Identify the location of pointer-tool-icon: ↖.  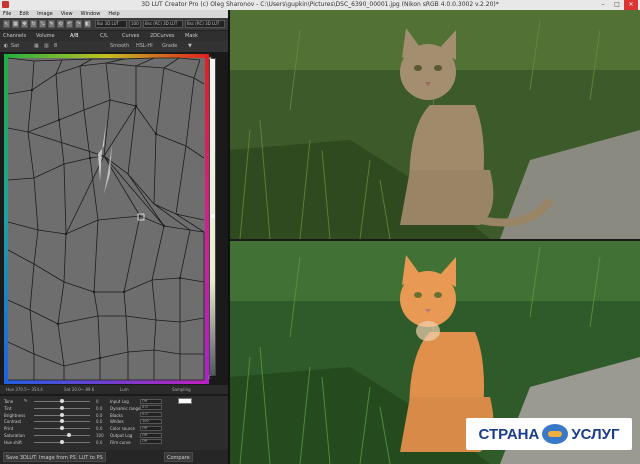
(6, 24).